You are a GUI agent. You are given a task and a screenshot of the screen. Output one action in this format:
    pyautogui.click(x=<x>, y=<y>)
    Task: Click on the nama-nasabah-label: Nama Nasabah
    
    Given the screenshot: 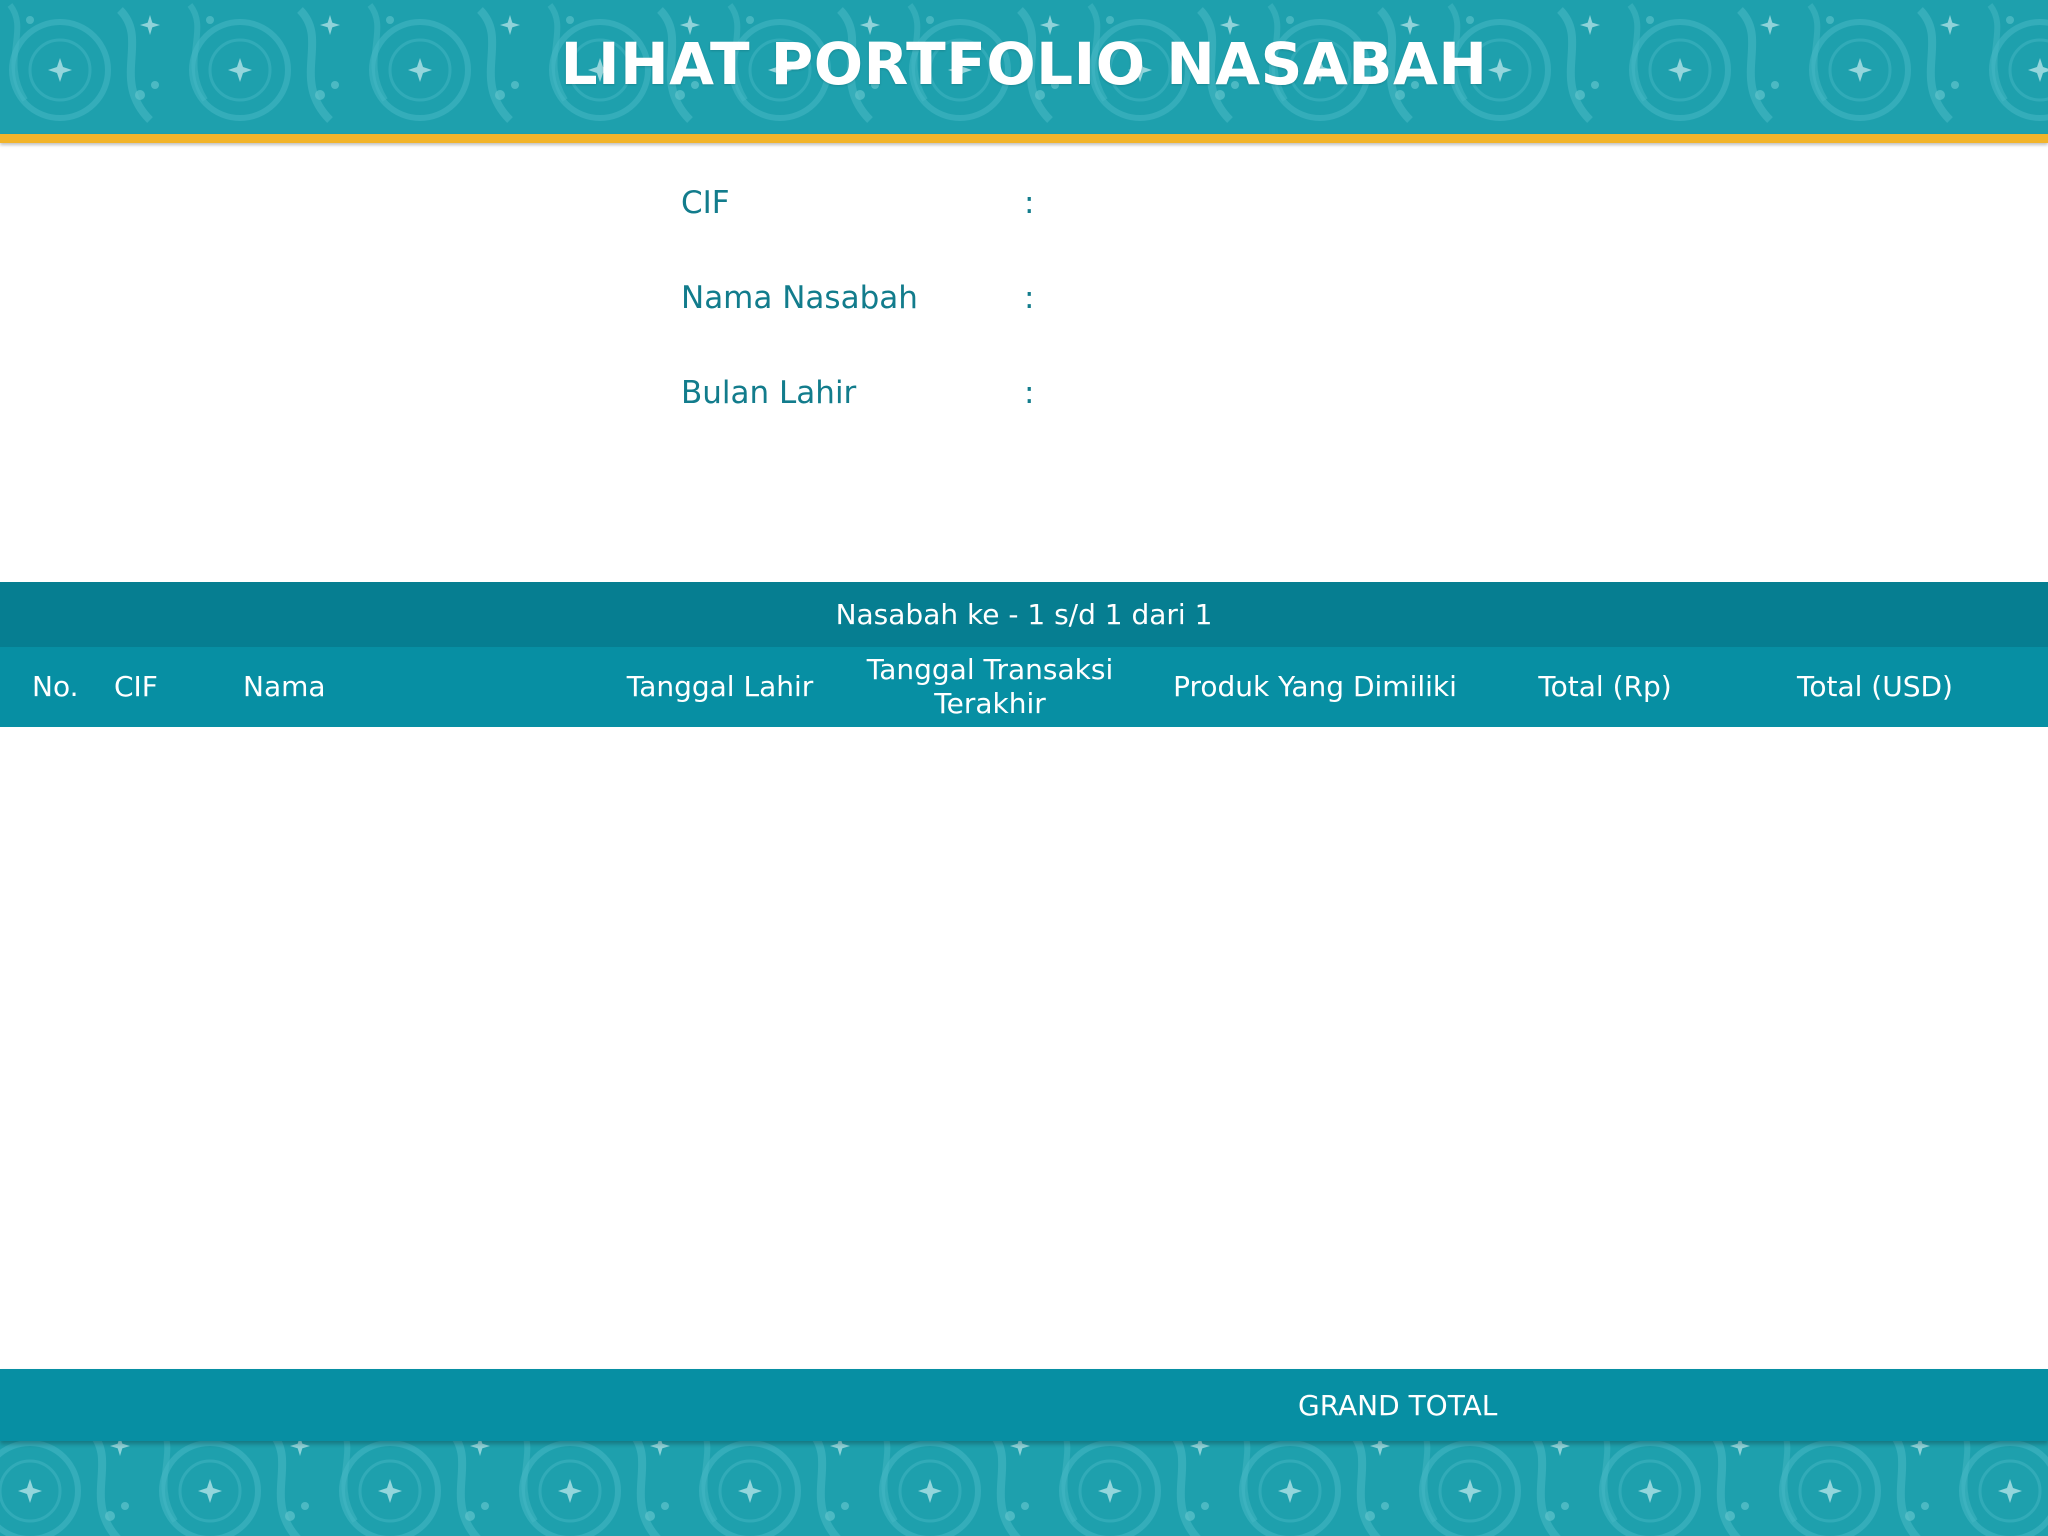 What is the action you would take?
    pyautogui.click(x=799, y=298)
    